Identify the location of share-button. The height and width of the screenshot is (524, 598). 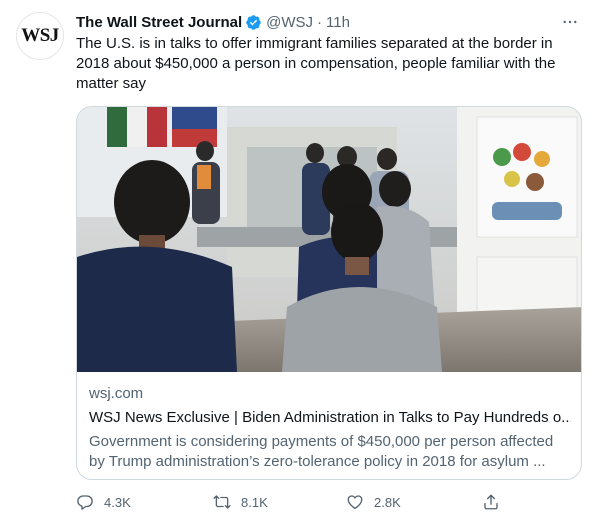
(491, 502).